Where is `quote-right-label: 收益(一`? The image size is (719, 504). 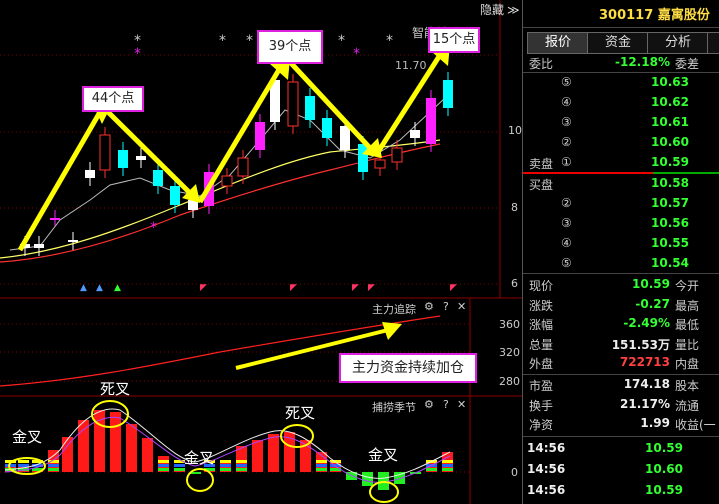 quote-right-label: 收益(一 is located at coordinates (695, 425).